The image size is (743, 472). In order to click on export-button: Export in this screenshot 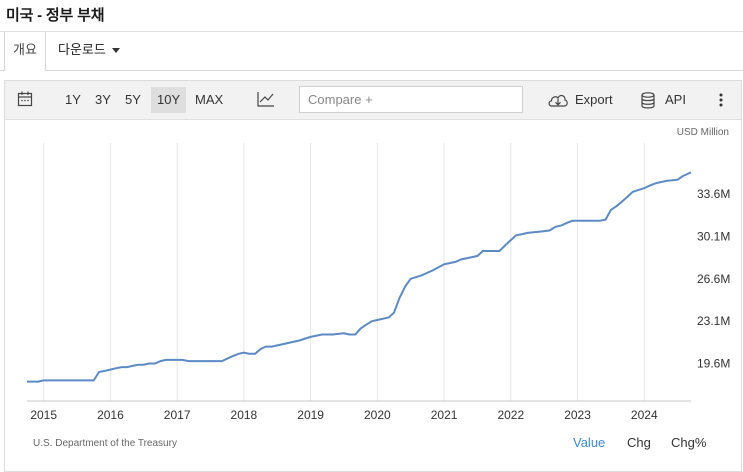, I will do `click(580, 100)`.